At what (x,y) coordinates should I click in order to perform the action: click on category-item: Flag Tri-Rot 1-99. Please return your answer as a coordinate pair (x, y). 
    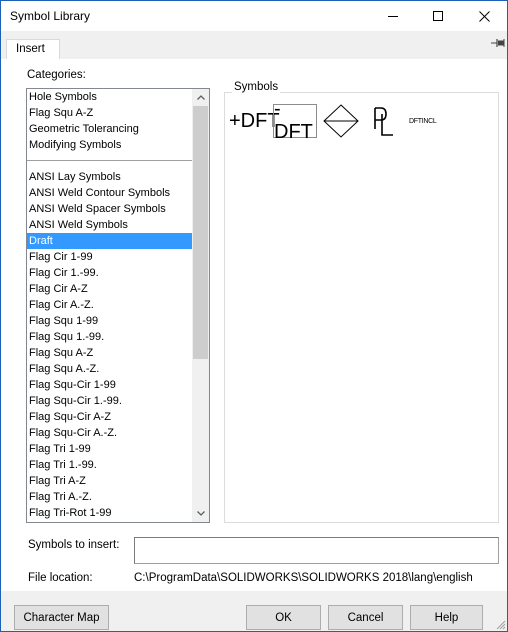
    Looking at the image, I should click on (110, 513).